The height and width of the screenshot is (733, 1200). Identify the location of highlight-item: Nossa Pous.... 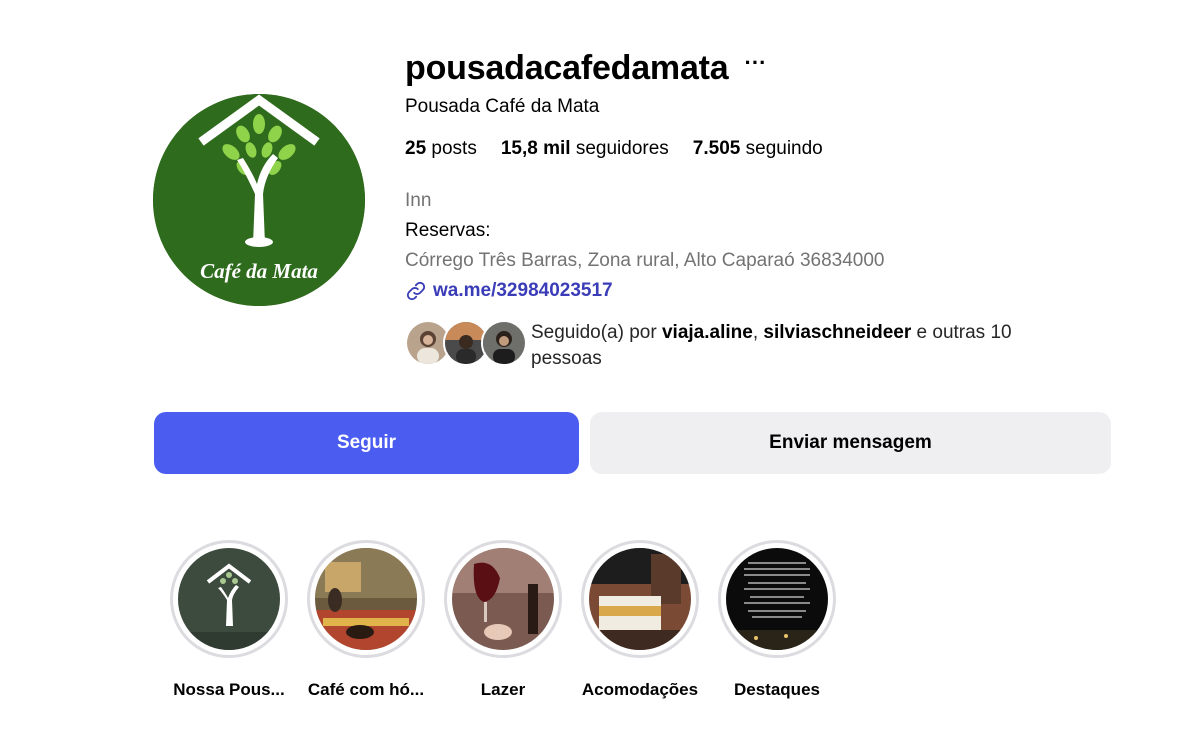
(229, 620).